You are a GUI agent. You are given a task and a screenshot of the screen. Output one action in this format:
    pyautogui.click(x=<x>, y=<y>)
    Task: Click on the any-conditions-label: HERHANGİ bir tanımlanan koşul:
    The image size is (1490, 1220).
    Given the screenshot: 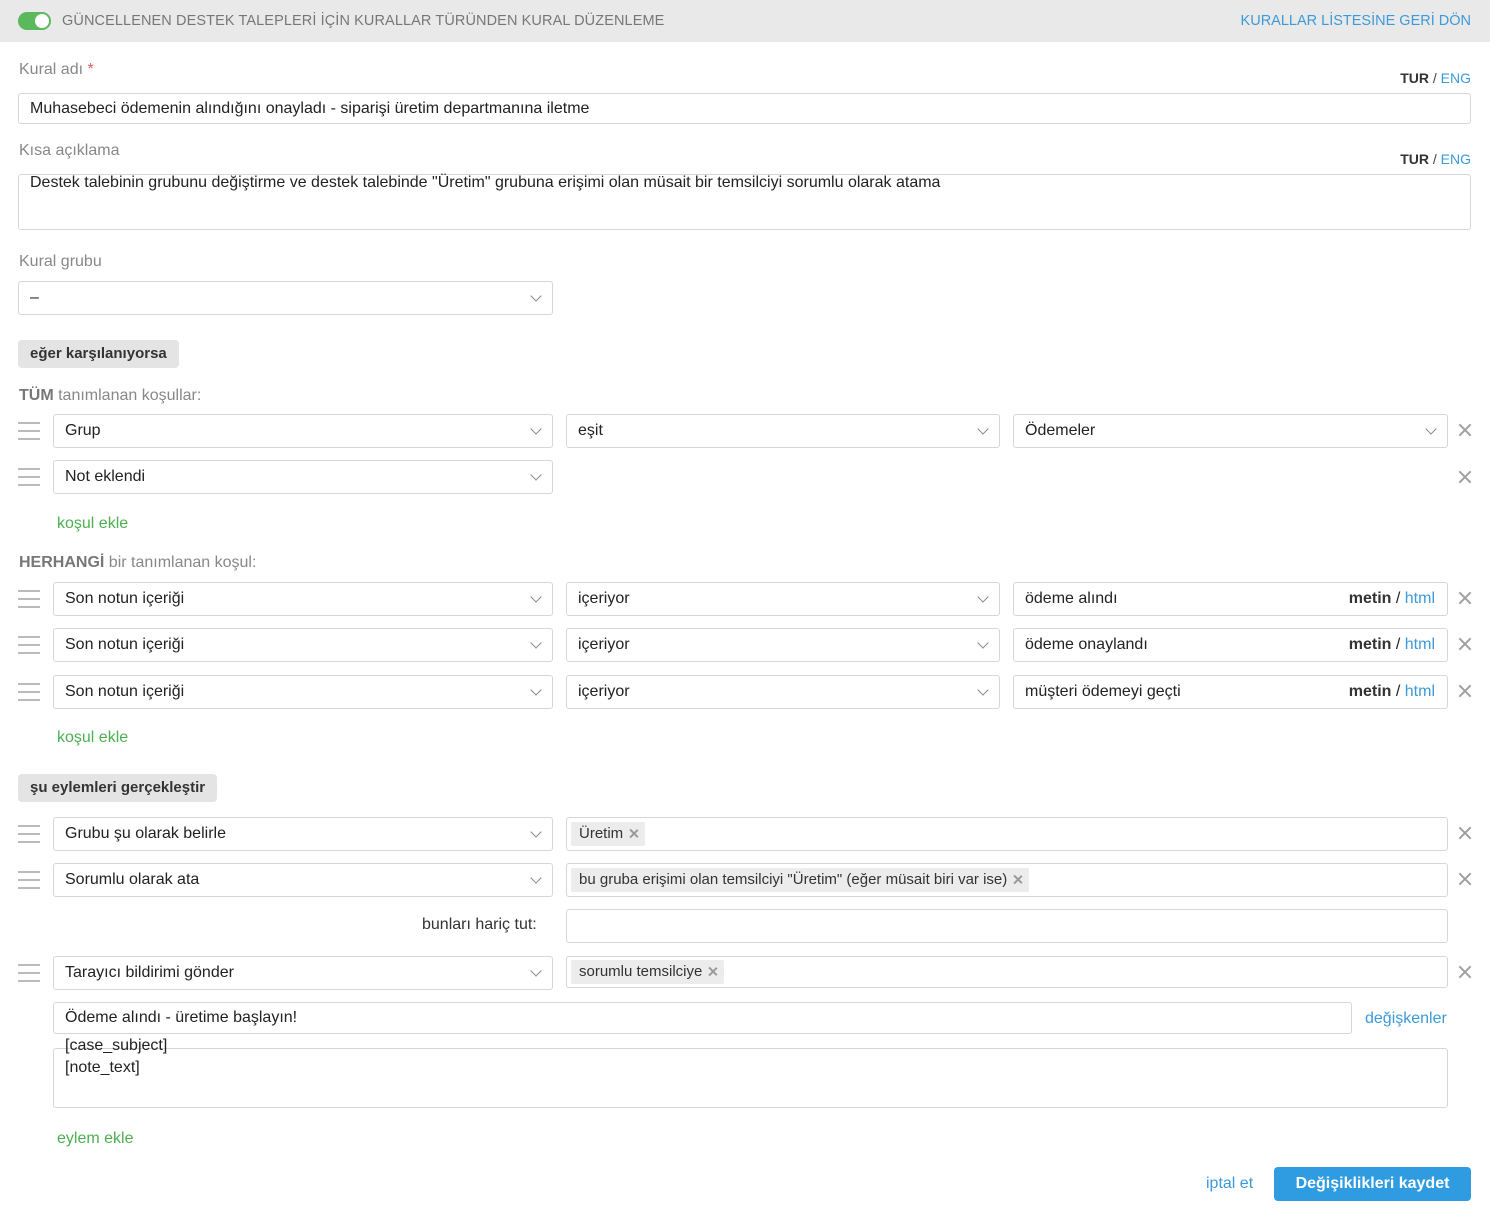 What is the action you would take?
    pyautogui.click(x=138, y=562)
    